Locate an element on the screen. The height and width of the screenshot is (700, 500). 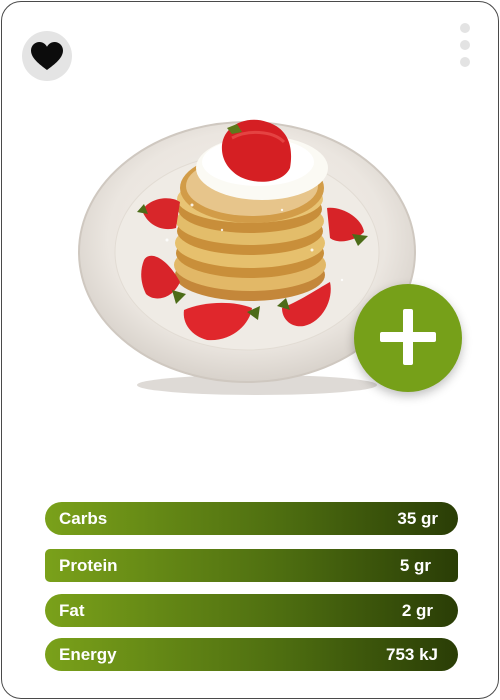
nutrient-row-fat: Fat 2 gr is located at coordinates (251, 610).